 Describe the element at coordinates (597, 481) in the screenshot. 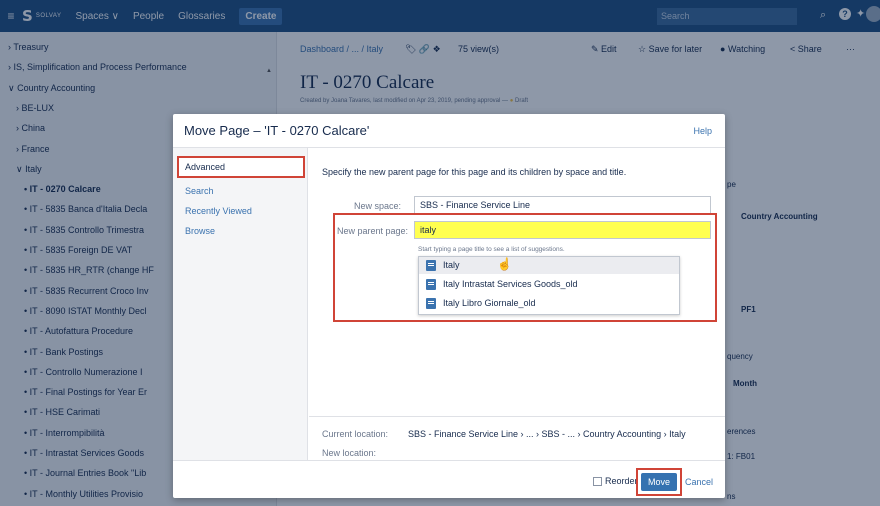

I see `checkbox-box` at that location.